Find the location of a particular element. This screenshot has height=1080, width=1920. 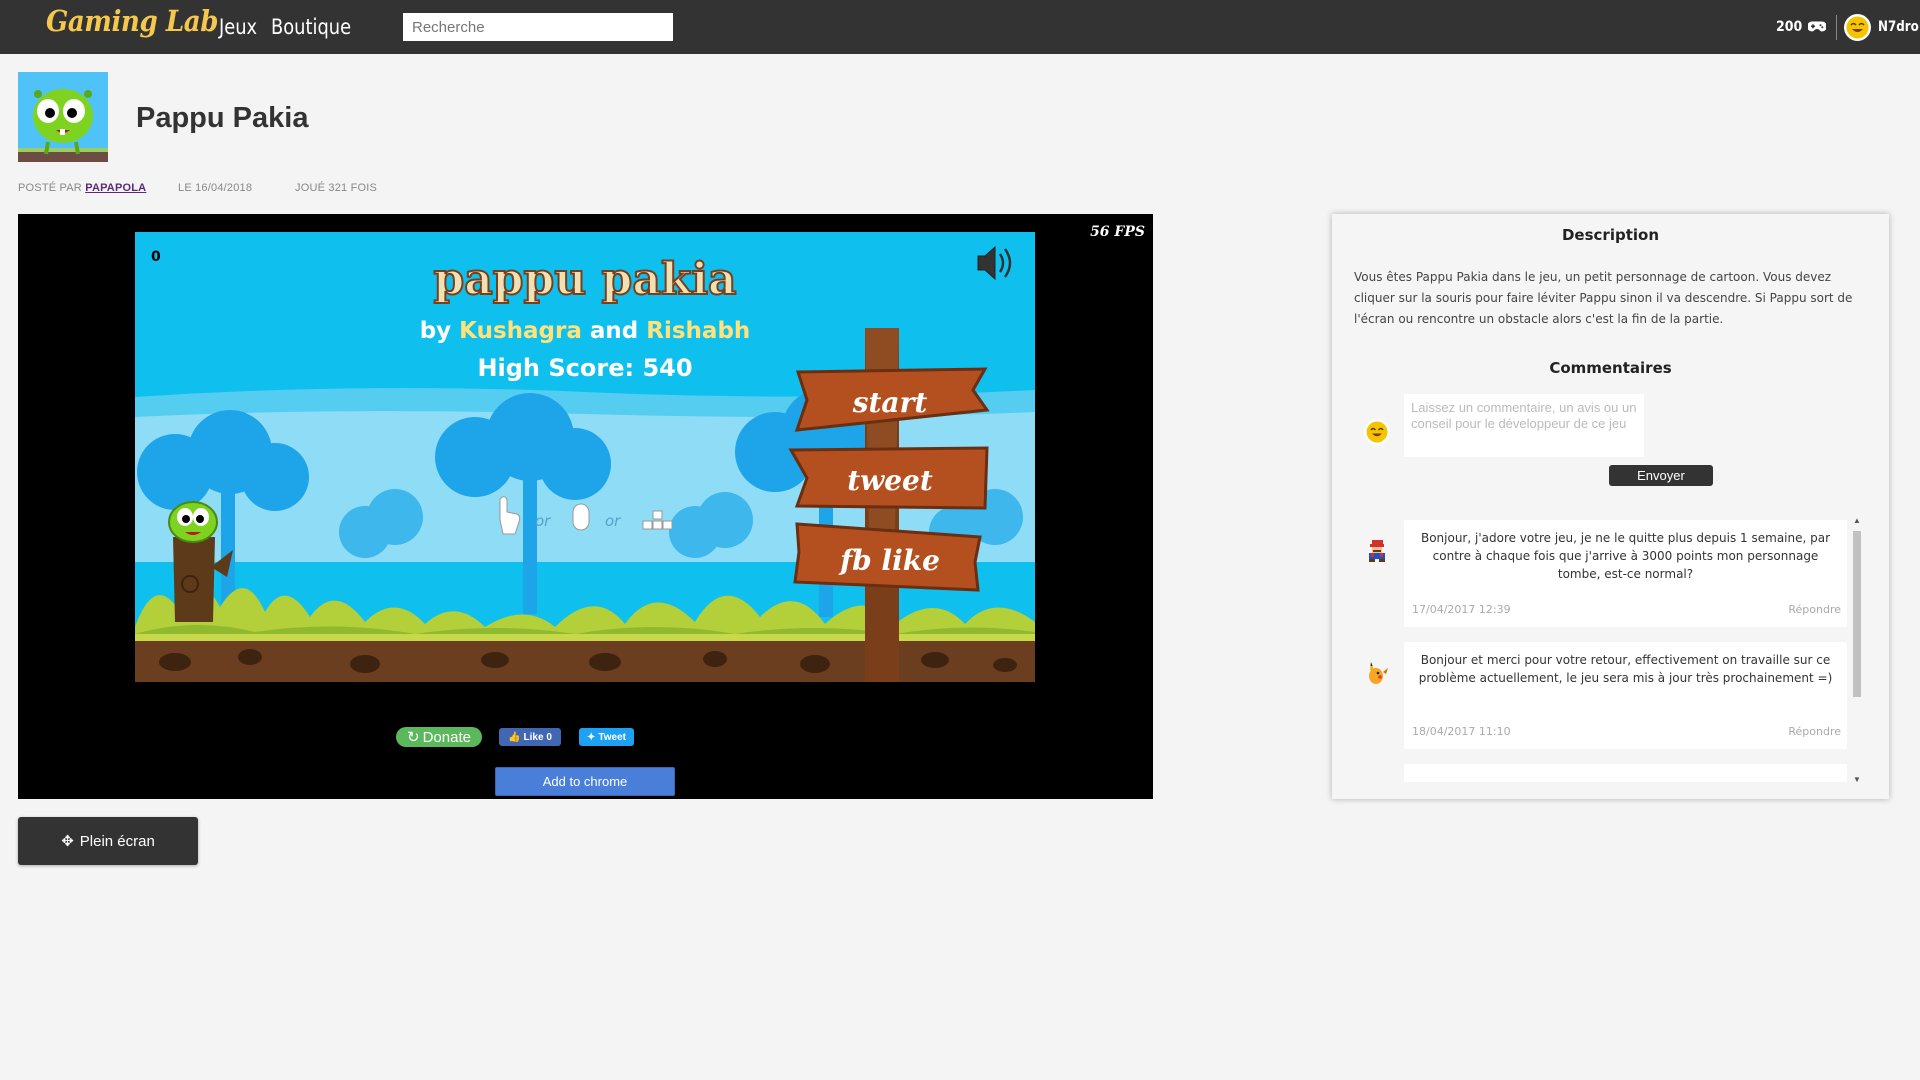

game-screen-authors: by Kushagra and Rishabh is located at coordinates (585, 331).